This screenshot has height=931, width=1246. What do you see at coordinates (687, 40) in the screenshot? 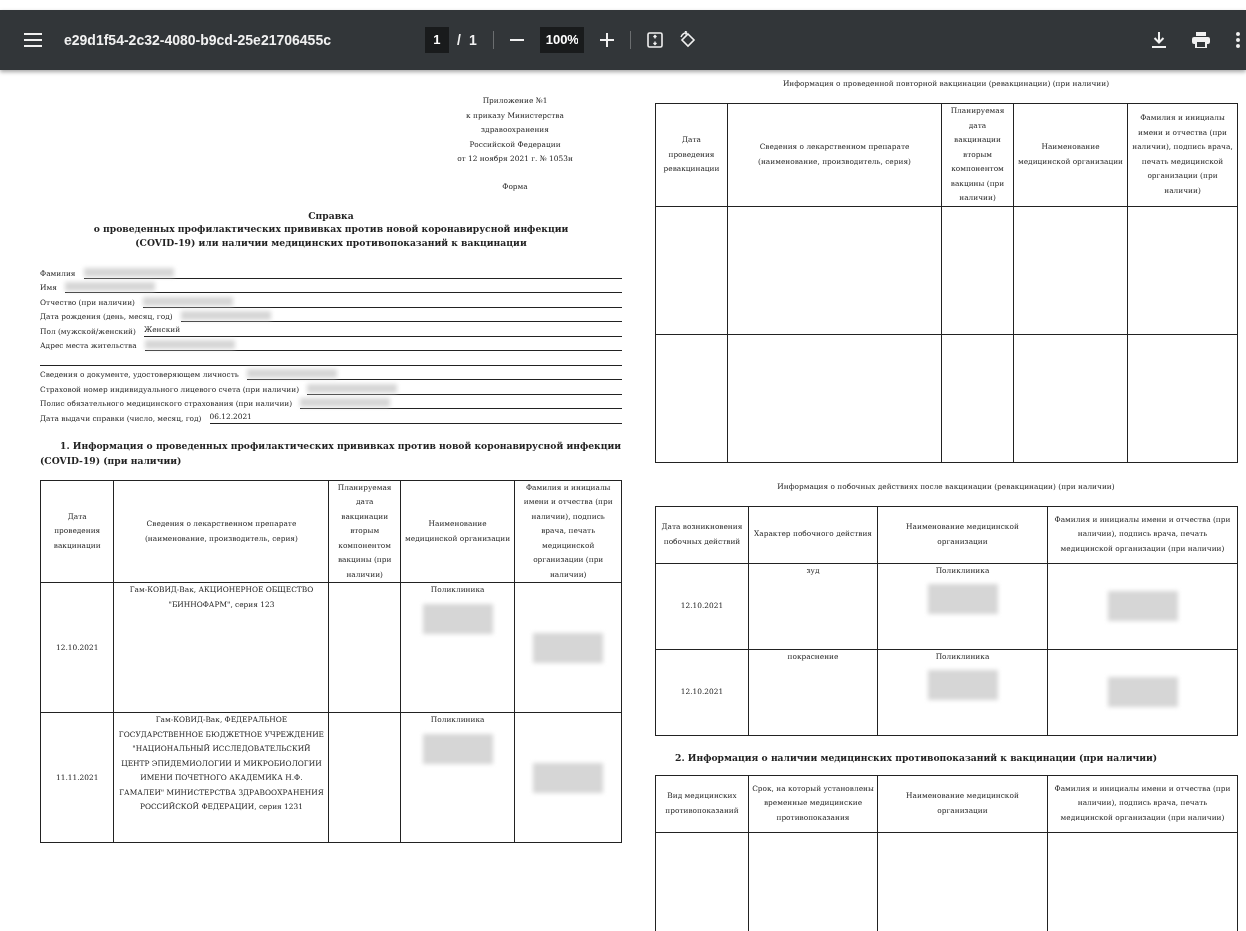
I see `rotate-icon` at bounding box center [687, 40].